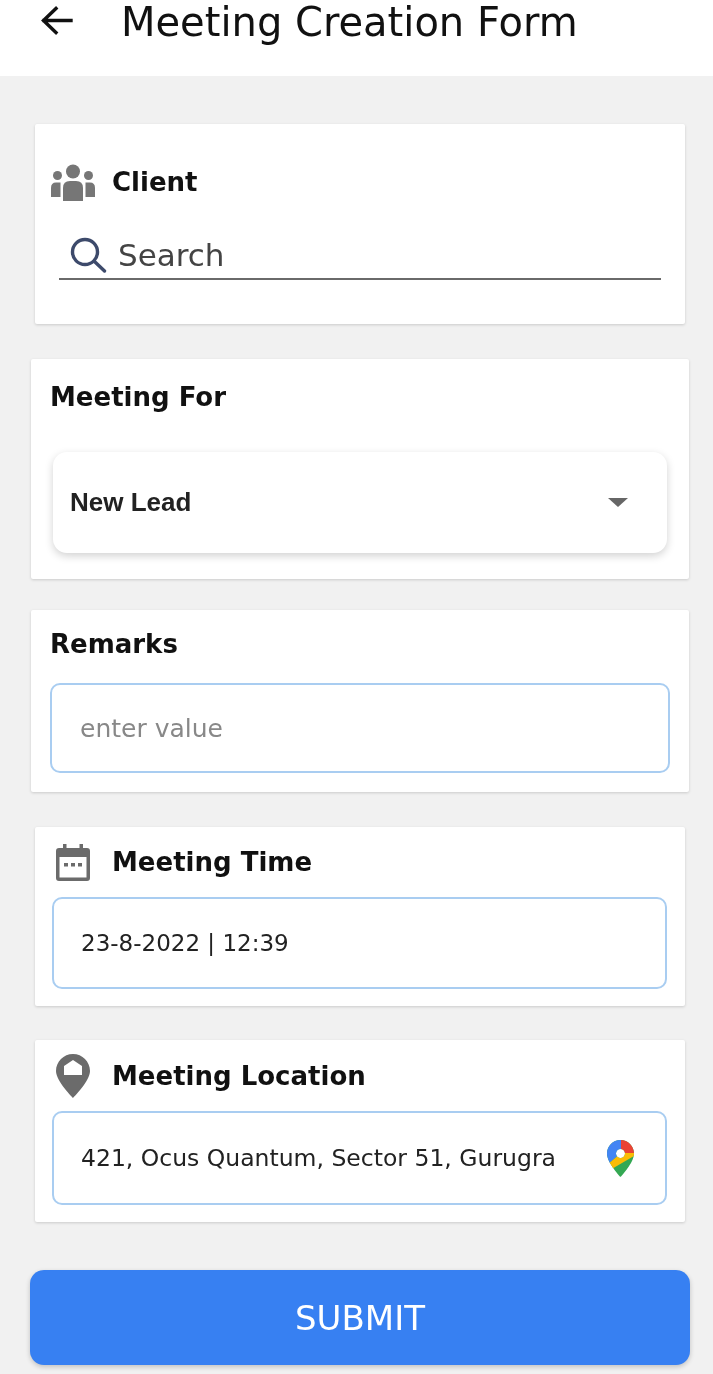 The width and height of the screenshot is (713, 1374). Describe the element at coordinates (360, 256) in the screenshot. I see `search-field: Search` at that location.